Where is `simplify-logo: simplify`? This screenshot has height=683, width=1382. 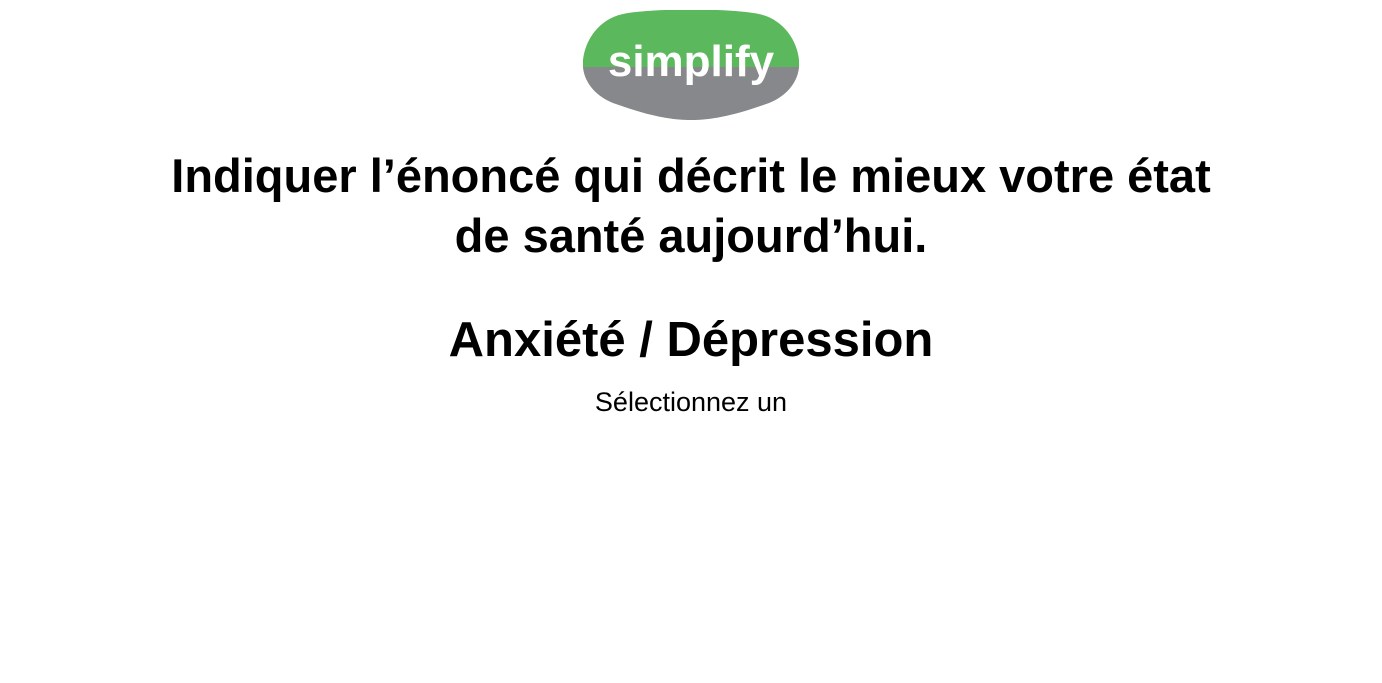 simplify-logo: simplify is located at coordinates (691, 65).